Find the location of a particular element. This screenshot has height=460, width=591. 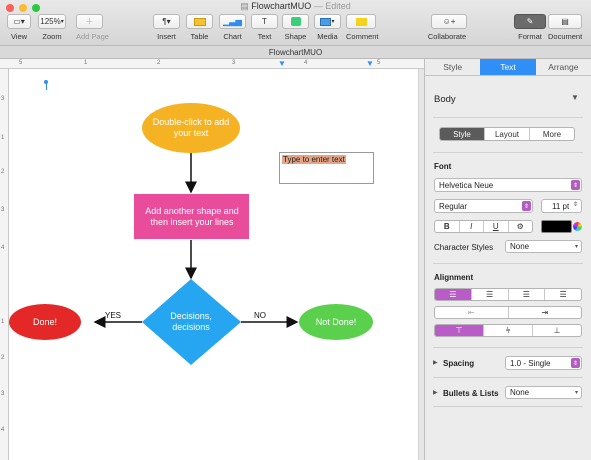

character-styles-select: None ▾ is located at coordinates (543, 246).